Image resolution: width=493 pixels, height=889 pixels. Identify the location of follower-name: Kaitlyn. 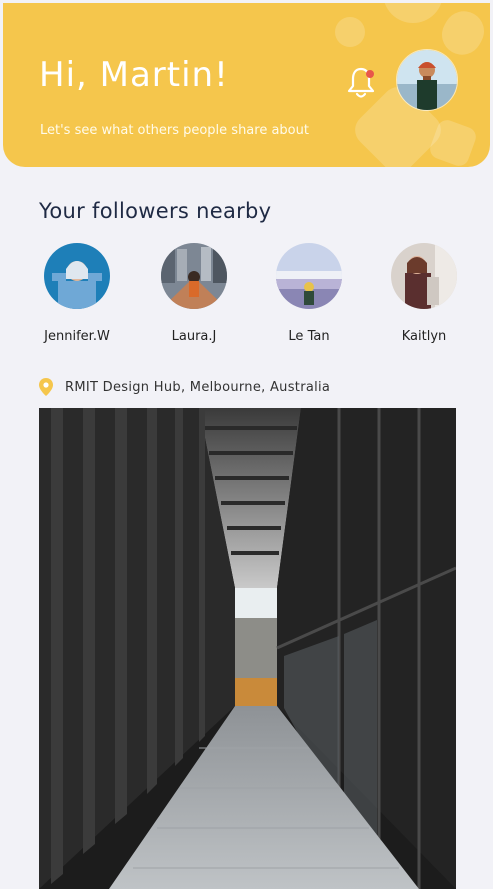
(424, 336).